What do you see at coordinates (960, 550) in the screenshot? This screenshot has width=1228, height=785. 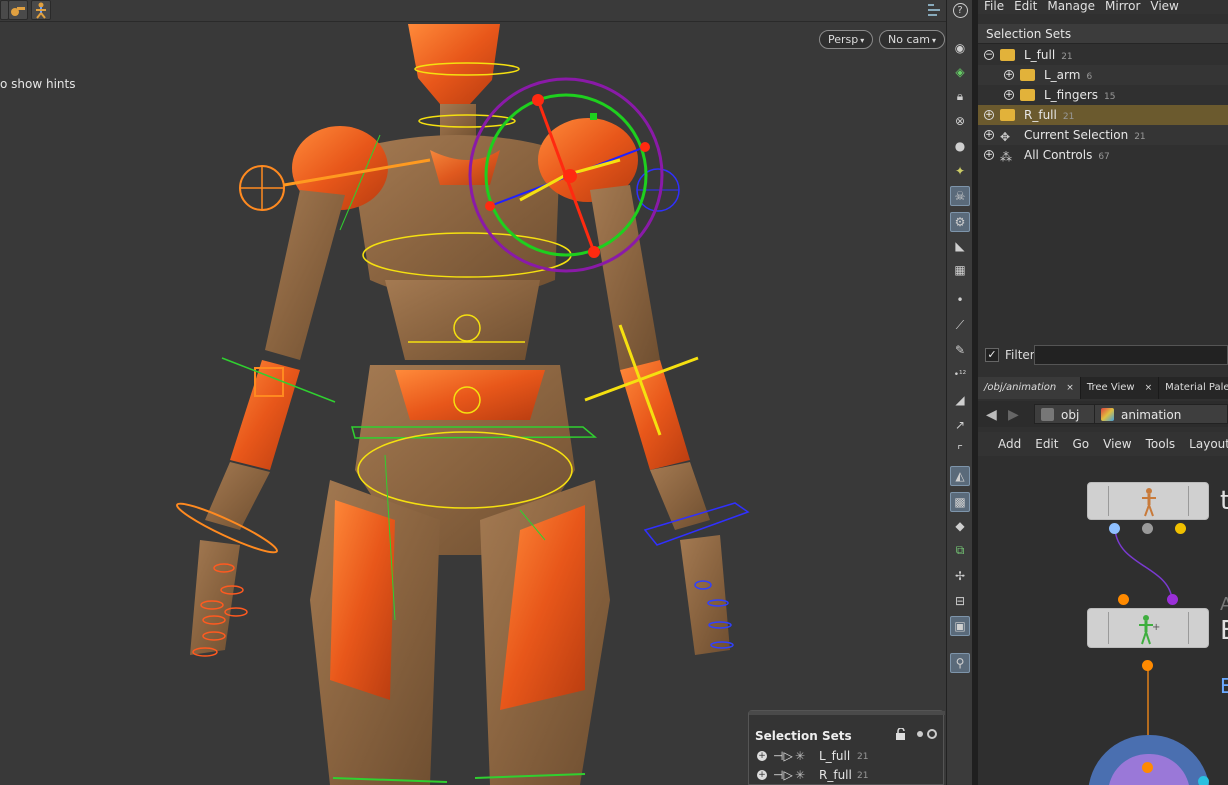 I see `bone-icon: ⧉` at bounding box center [960, 550].